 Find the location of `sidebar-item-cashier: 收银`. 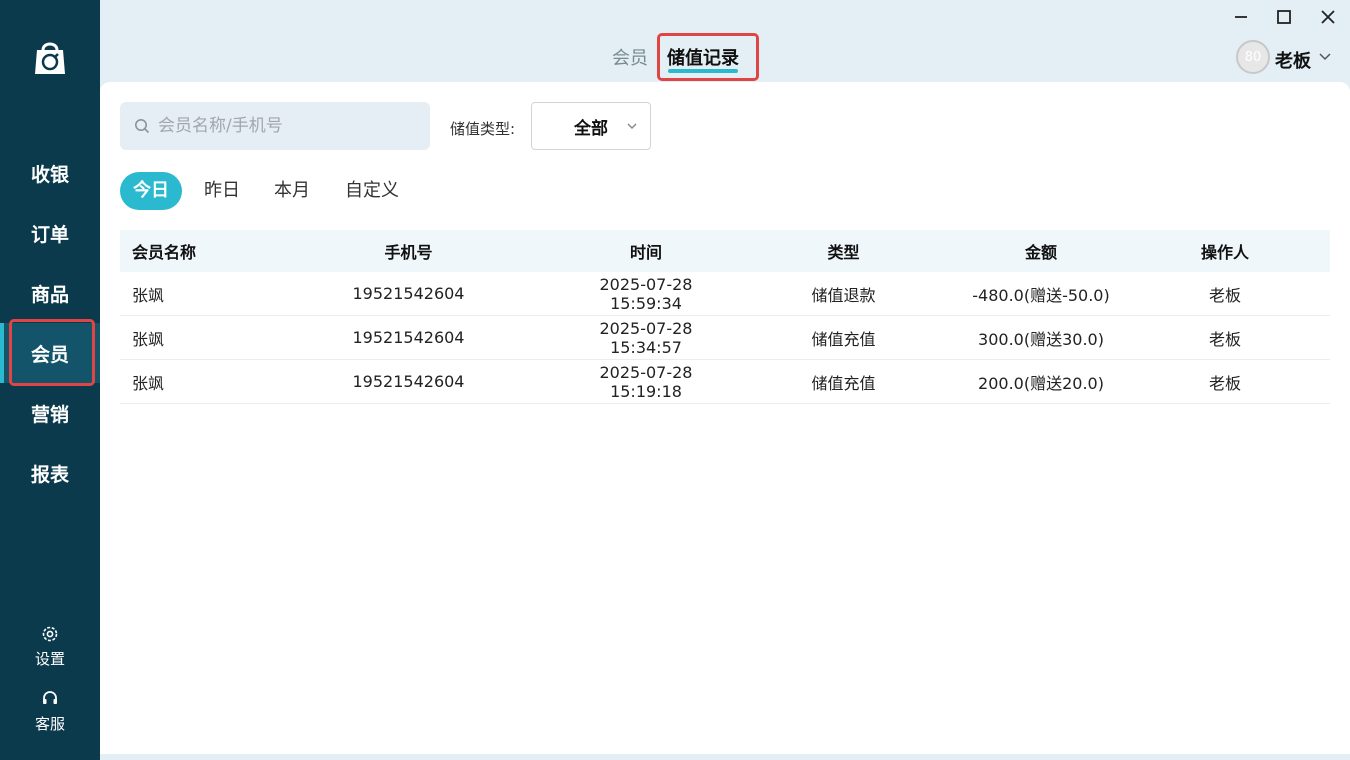

sidebar-item-cashier: 收银 is located at coordinates (50, 173).